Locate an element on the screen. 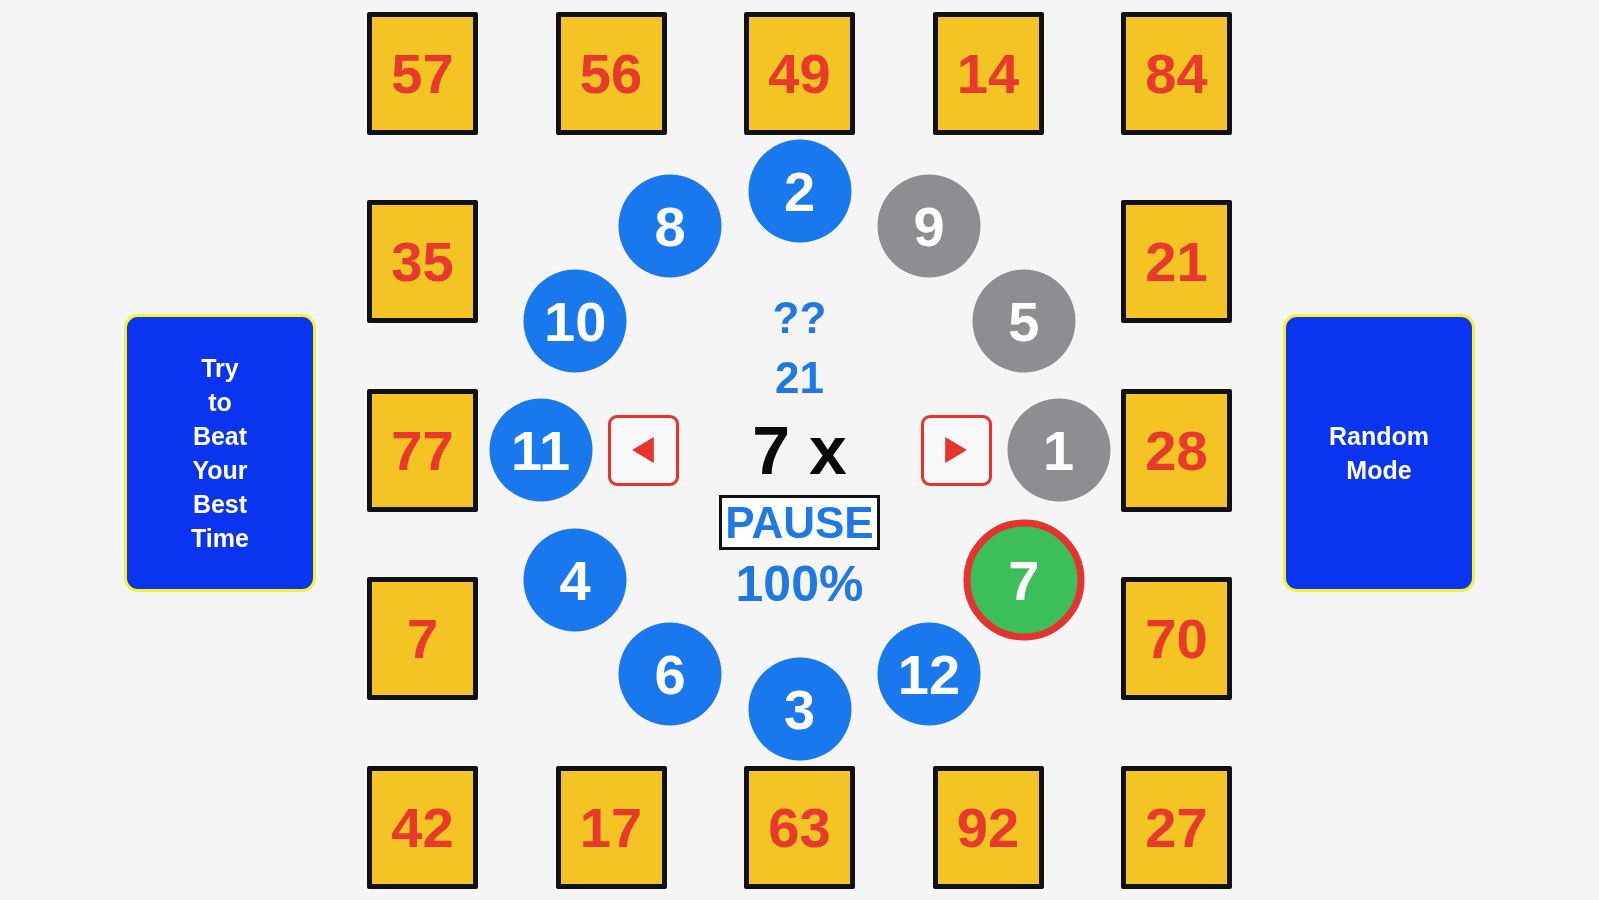 This screenshot has width=1599, height=900. answer-tile: 14 is located at coordinates (988, 73).